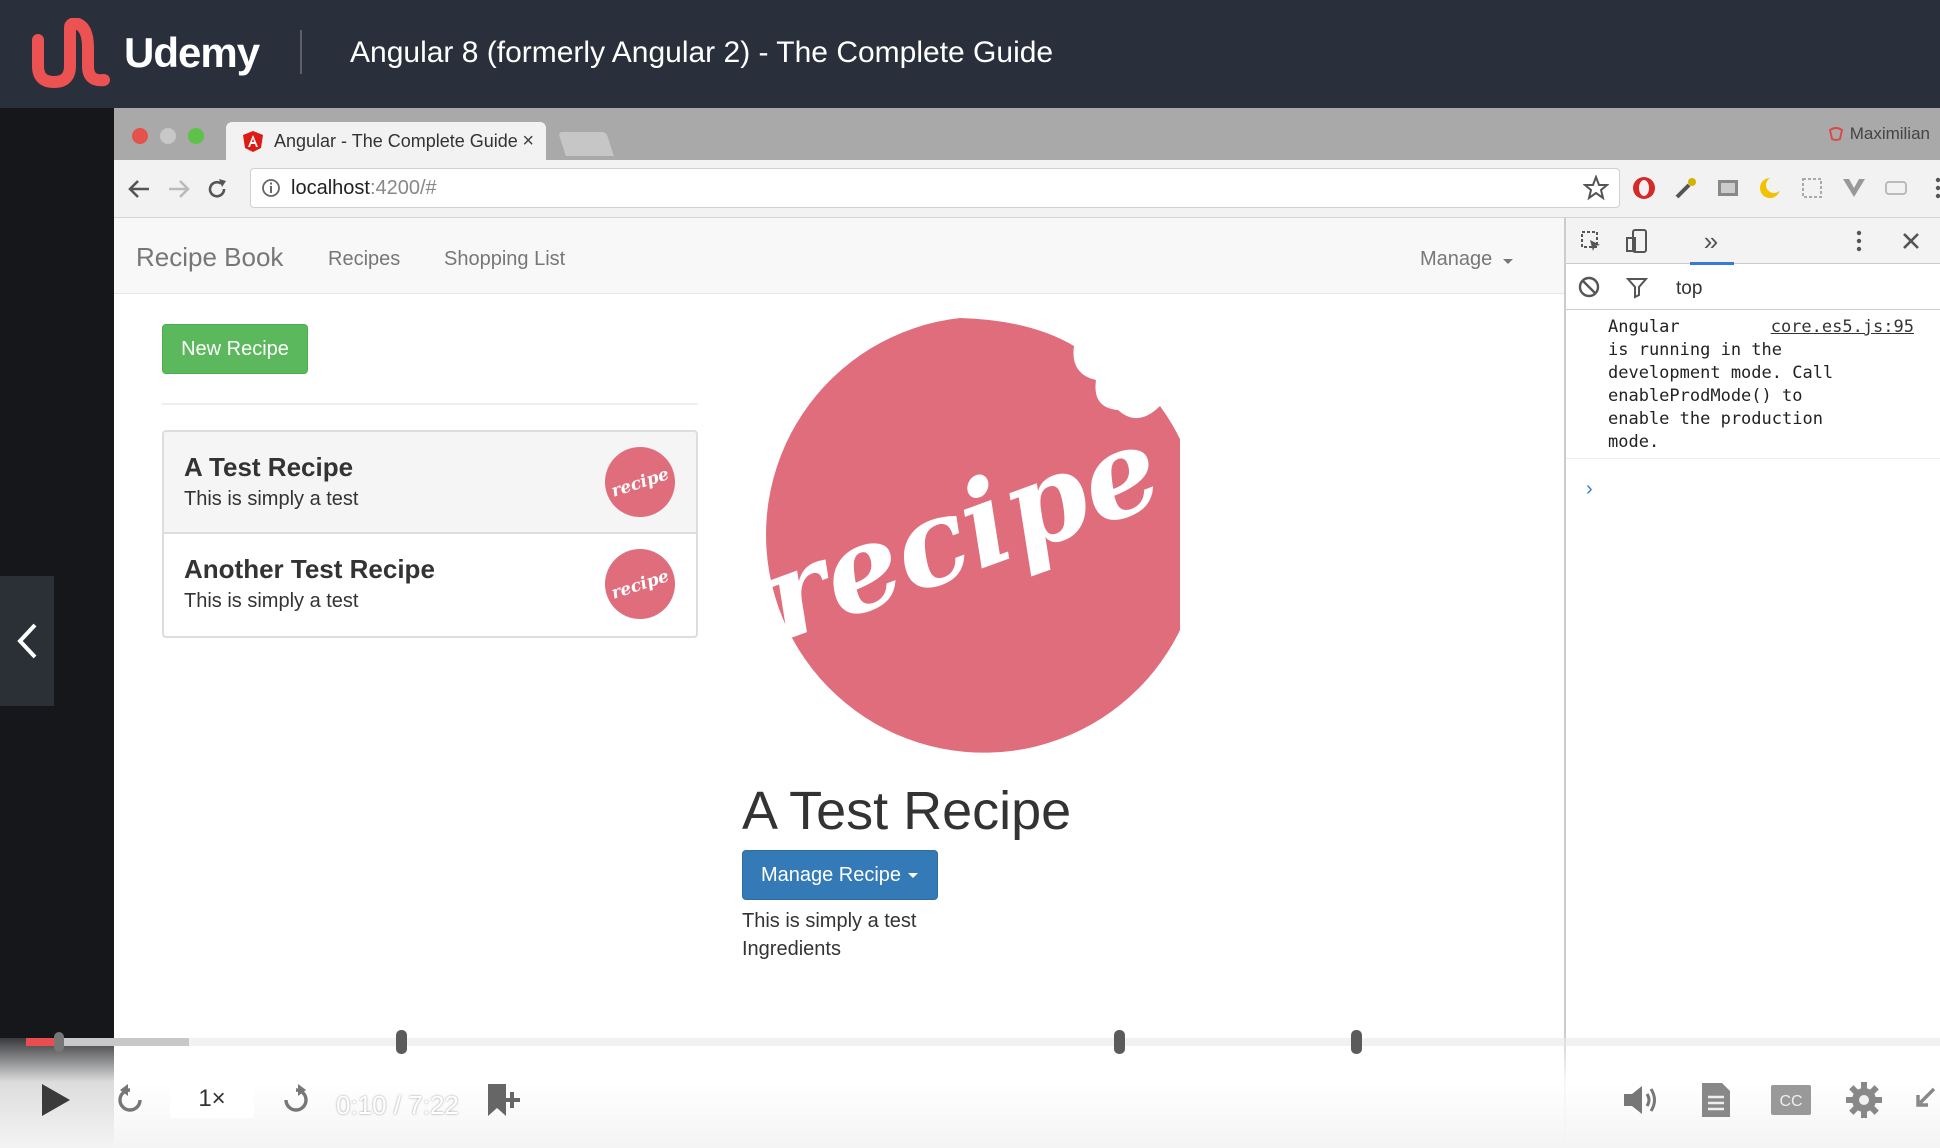 Image resolution: width=1940 pixels, height=1148 pixels. Describe the element at coordinates (403, 187) in the screenshot. I see `url-path: :4200/#` at that location.